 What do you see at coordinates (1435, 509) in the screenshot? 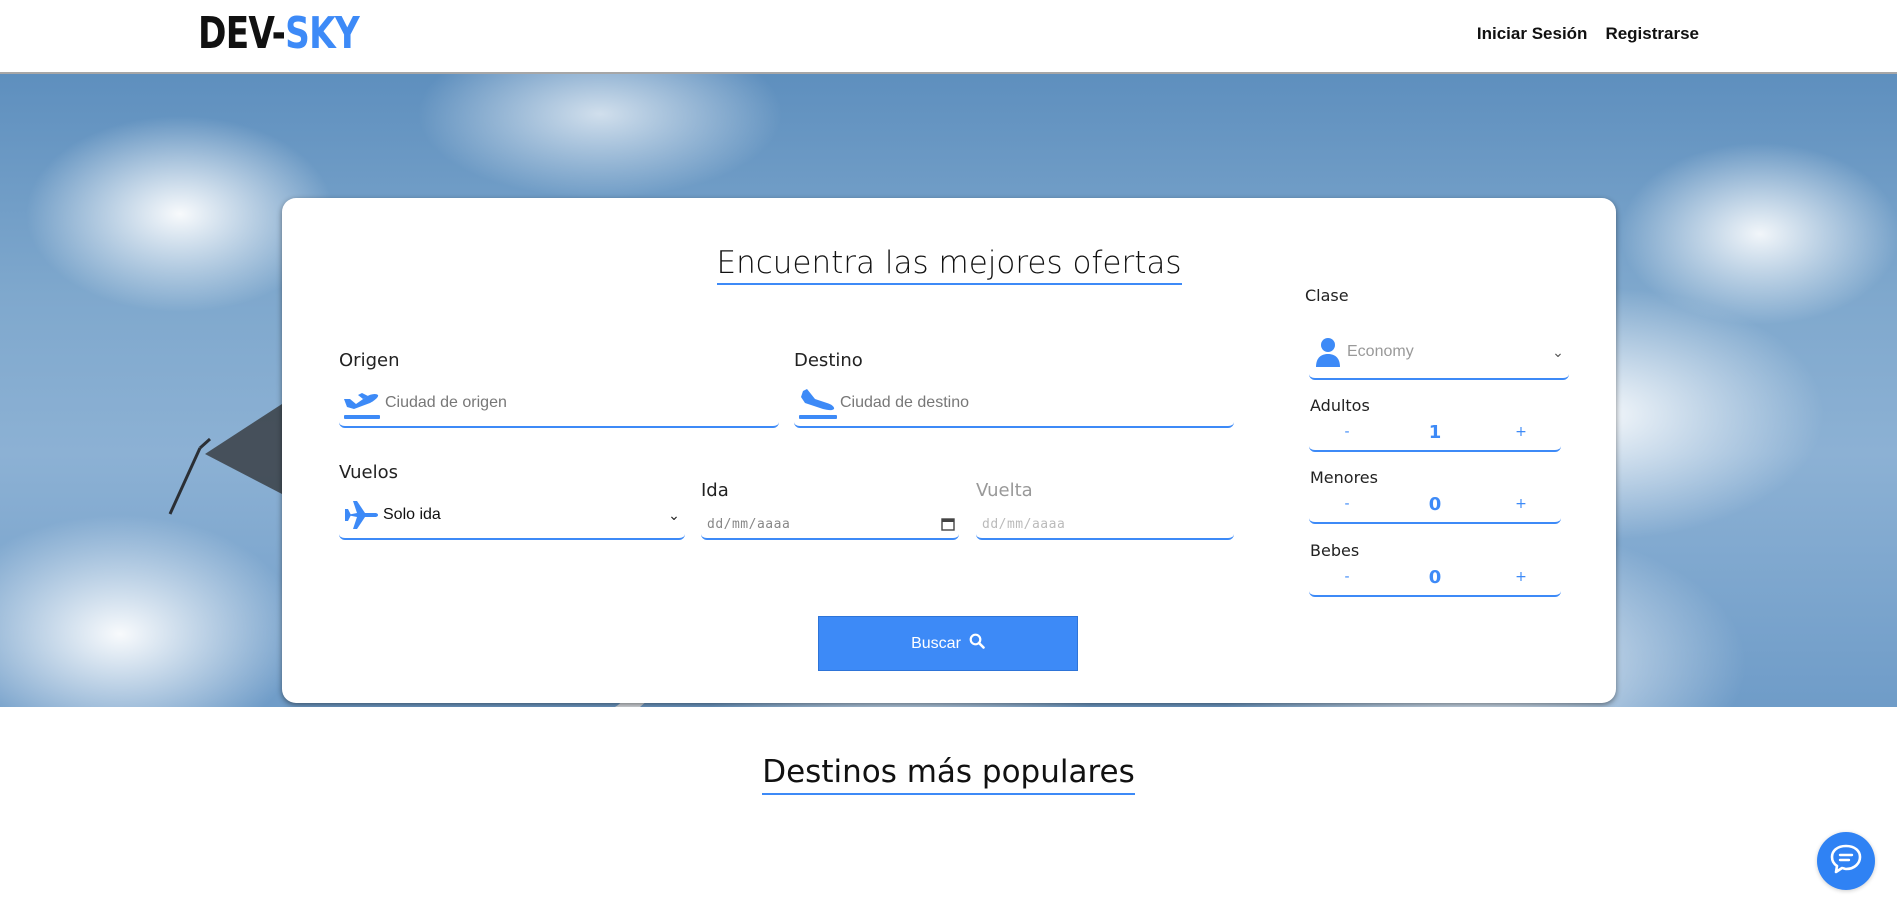
I see `minors-counter: - 0 +` at bounding box center [1435, 509].